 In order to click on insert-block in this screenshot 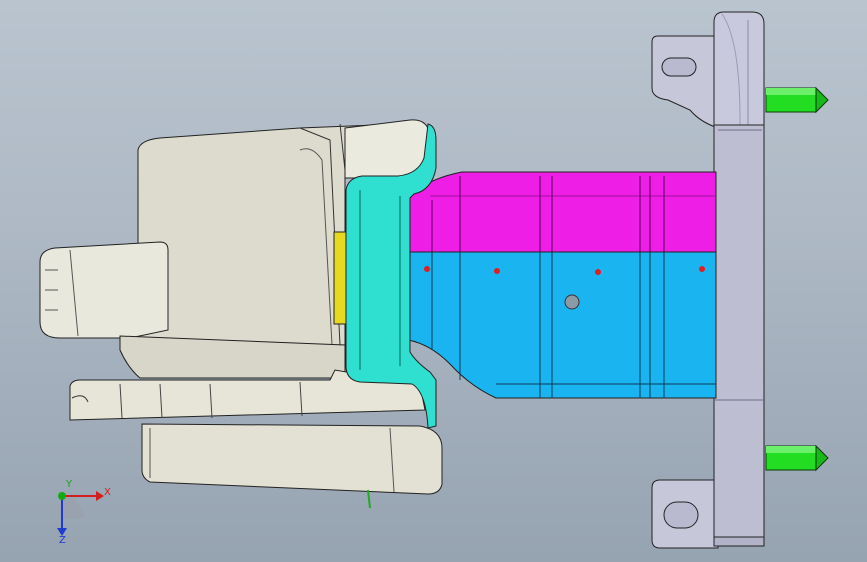, I will do `click(340, 278)`.